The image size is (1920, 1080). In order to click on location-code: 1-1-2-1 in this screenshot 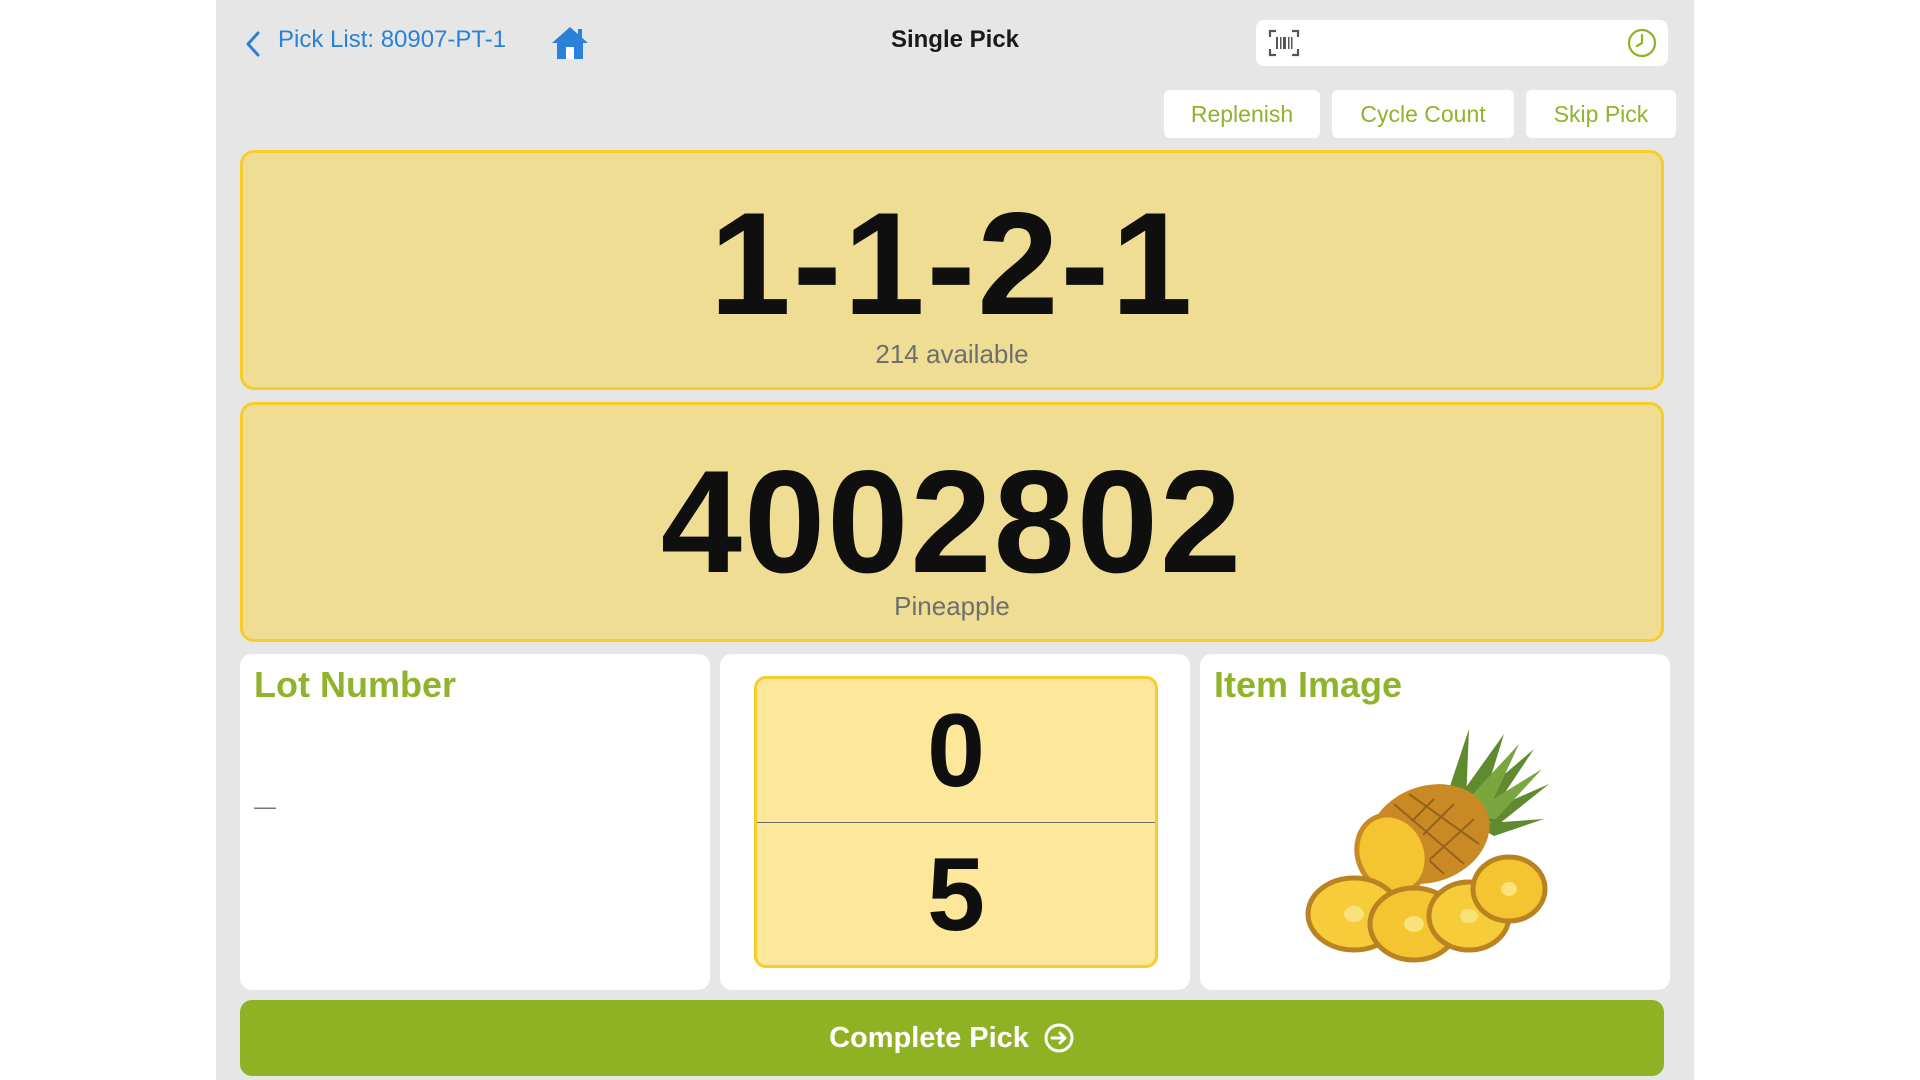, I will do `click(952, 263)`.